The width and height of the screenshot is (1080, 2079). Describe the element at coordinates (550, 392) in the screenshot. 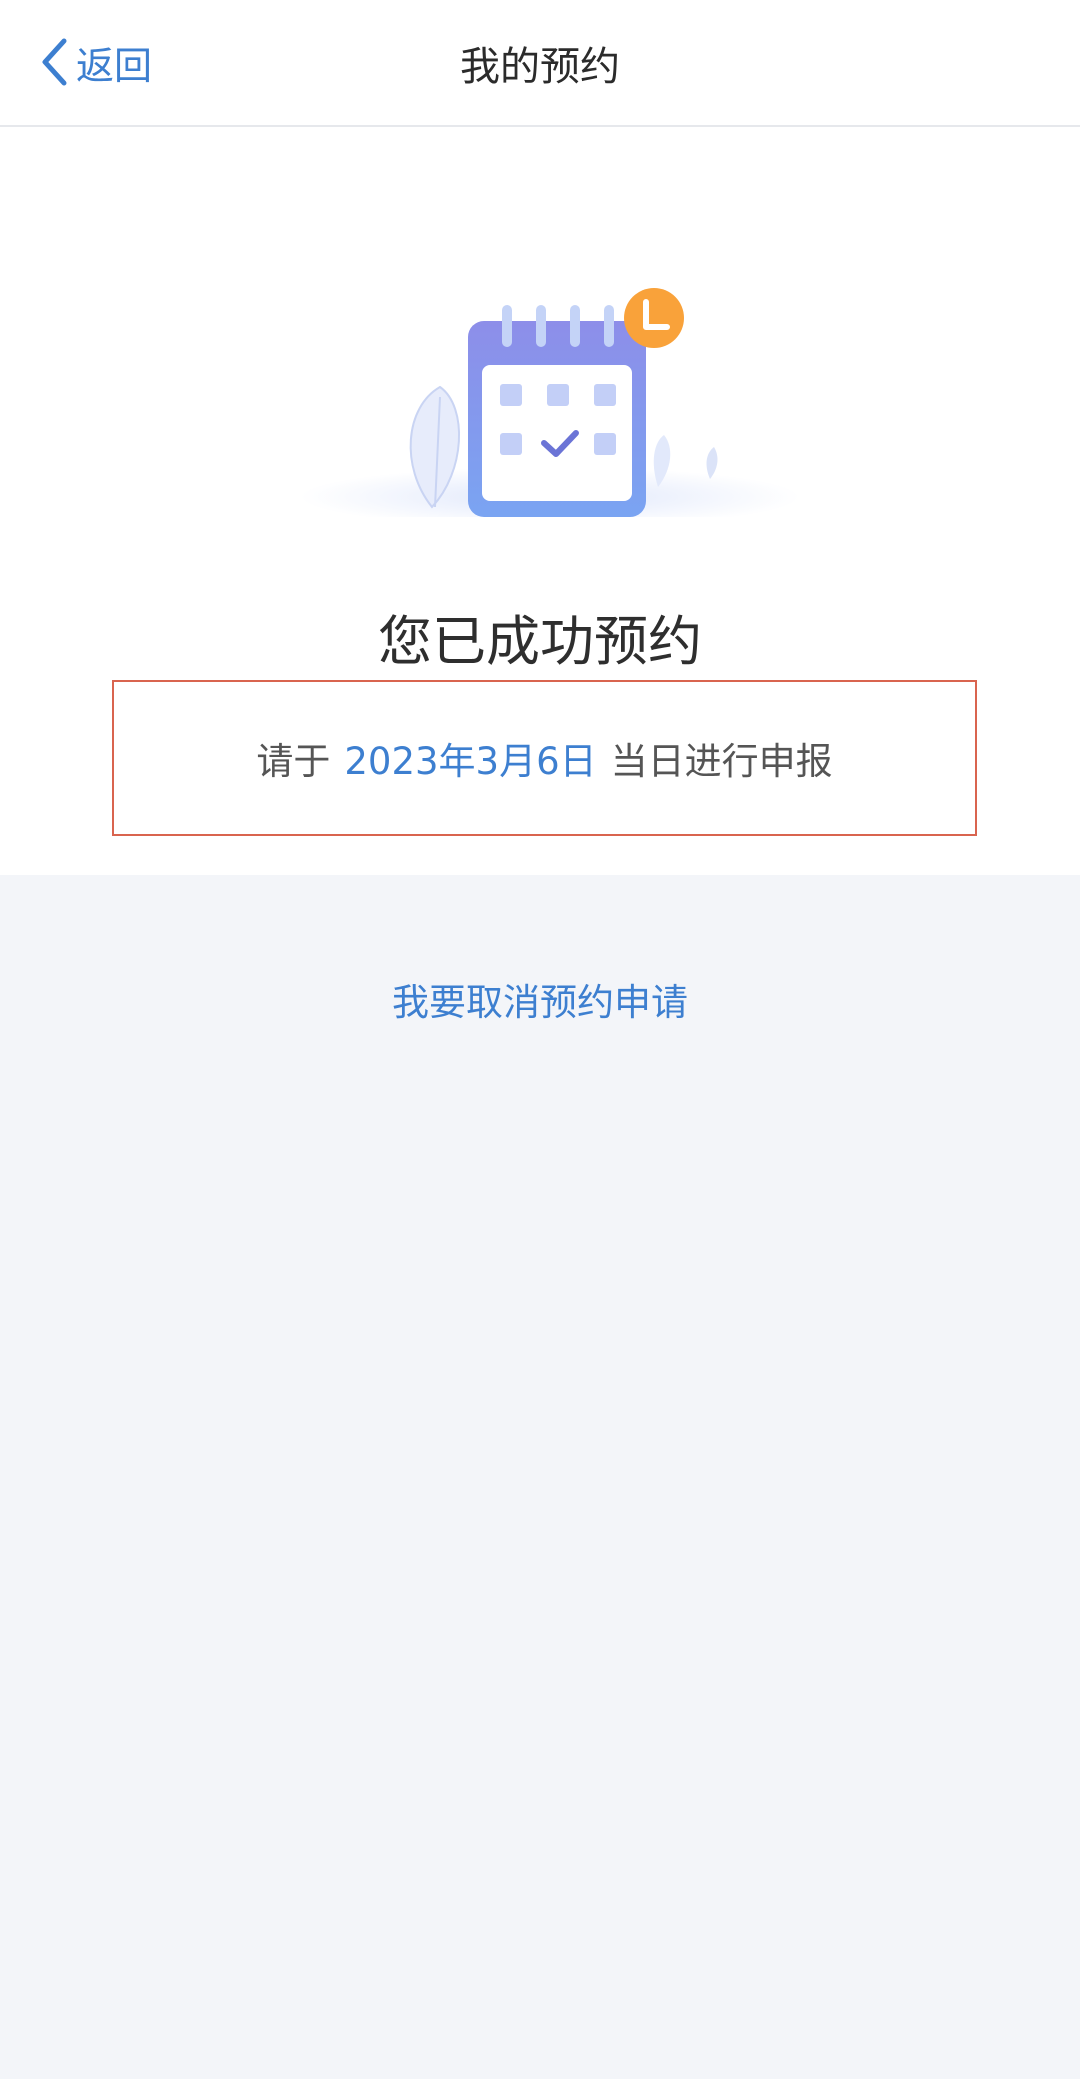

I see `calendar-clock-illustration` at that location.